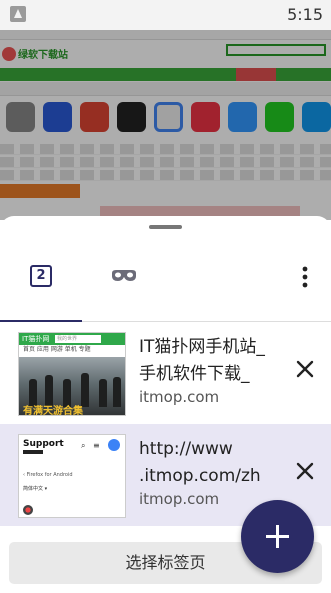 The height and width of the screenshot is (593, 331). What do you see at coordinates (114, 445) in the screenshot?
I see `avatar` at bounding box center [114, 445].